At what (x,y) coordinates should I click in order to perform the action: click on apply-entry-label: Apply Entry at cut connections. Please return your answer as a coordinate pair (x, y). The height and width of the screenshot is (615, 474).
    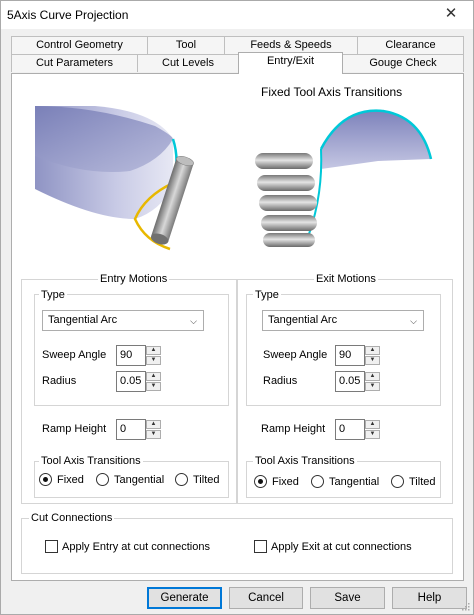
    Looking at the image, I should click on (136, 546).